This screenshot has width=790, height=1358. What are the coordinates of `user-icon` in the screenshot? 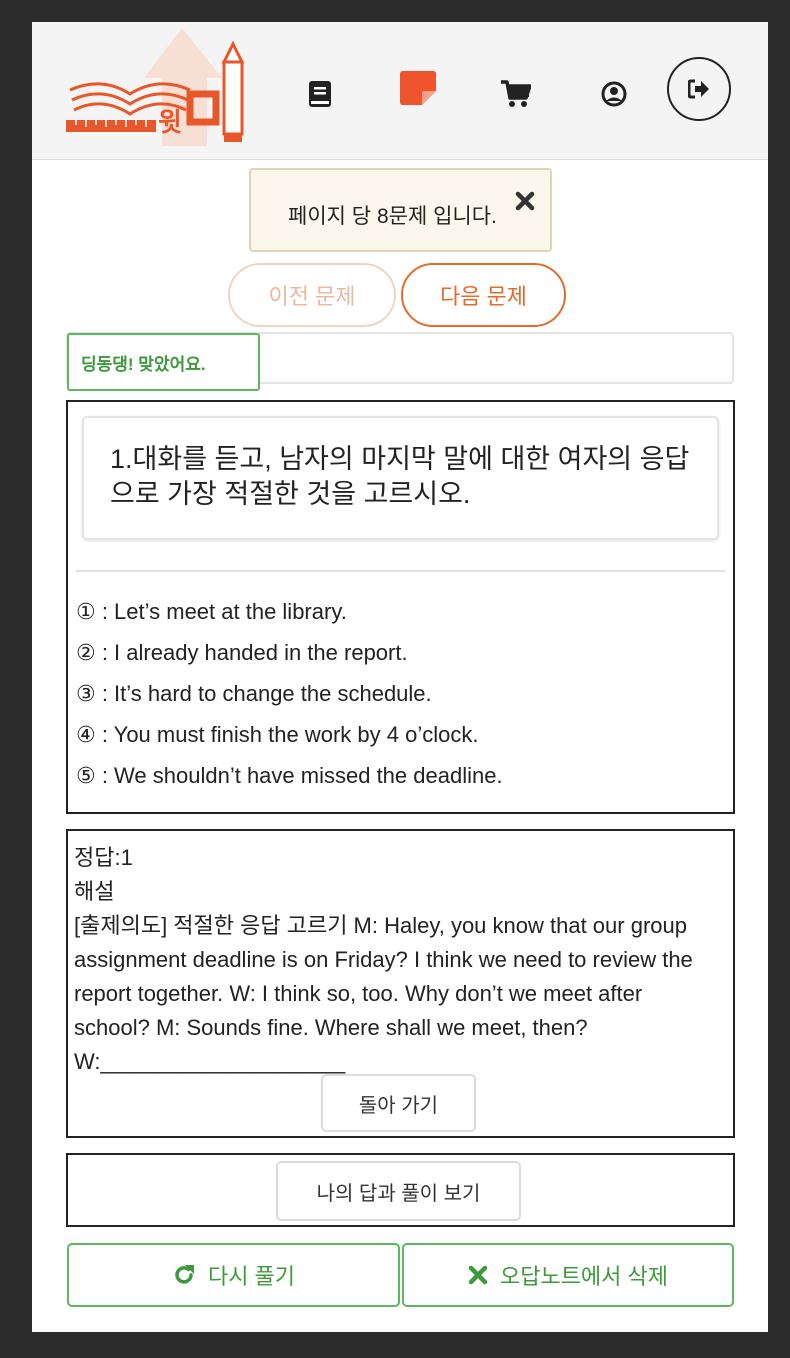 It's located at (614, 94).